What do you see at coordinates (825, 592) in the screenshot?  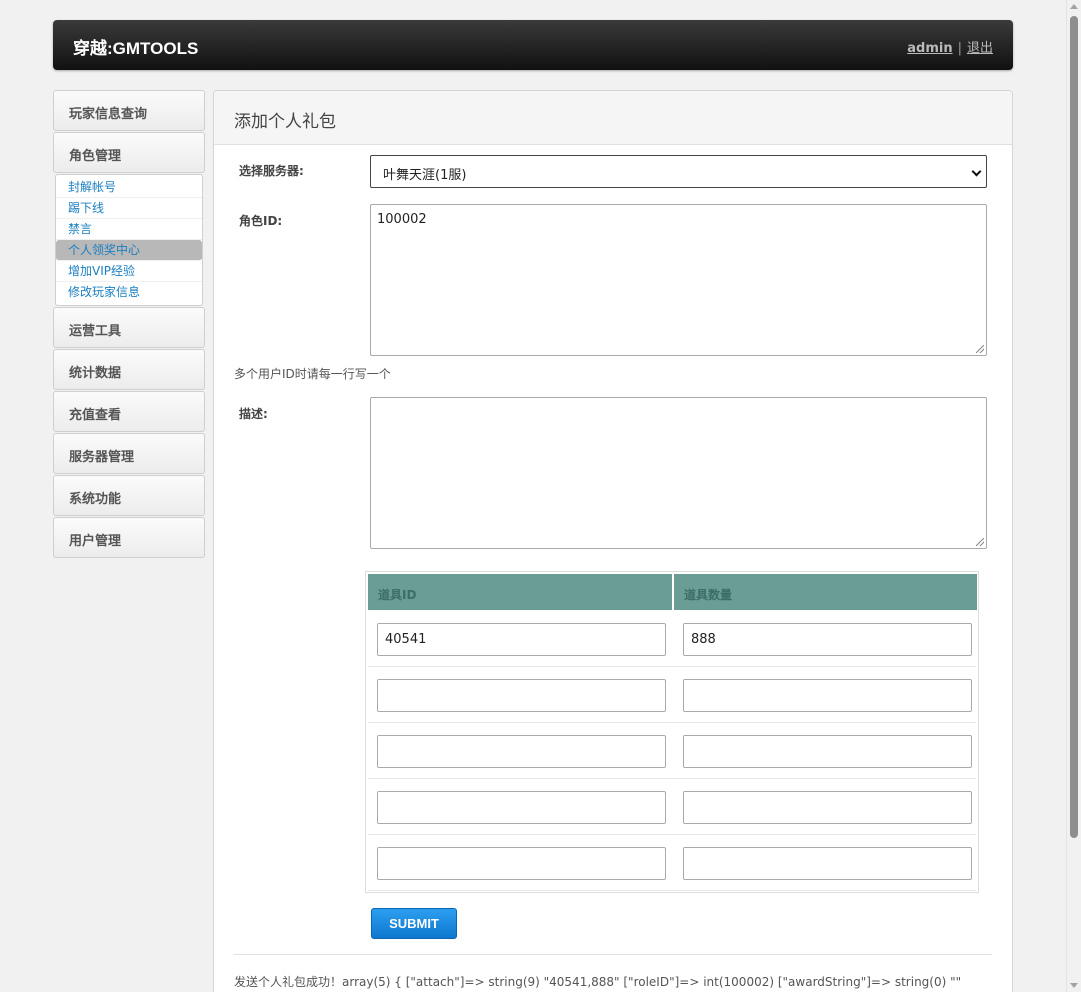 I see `table-header-item-count: 道具数量` at bounding box center [825, 592].